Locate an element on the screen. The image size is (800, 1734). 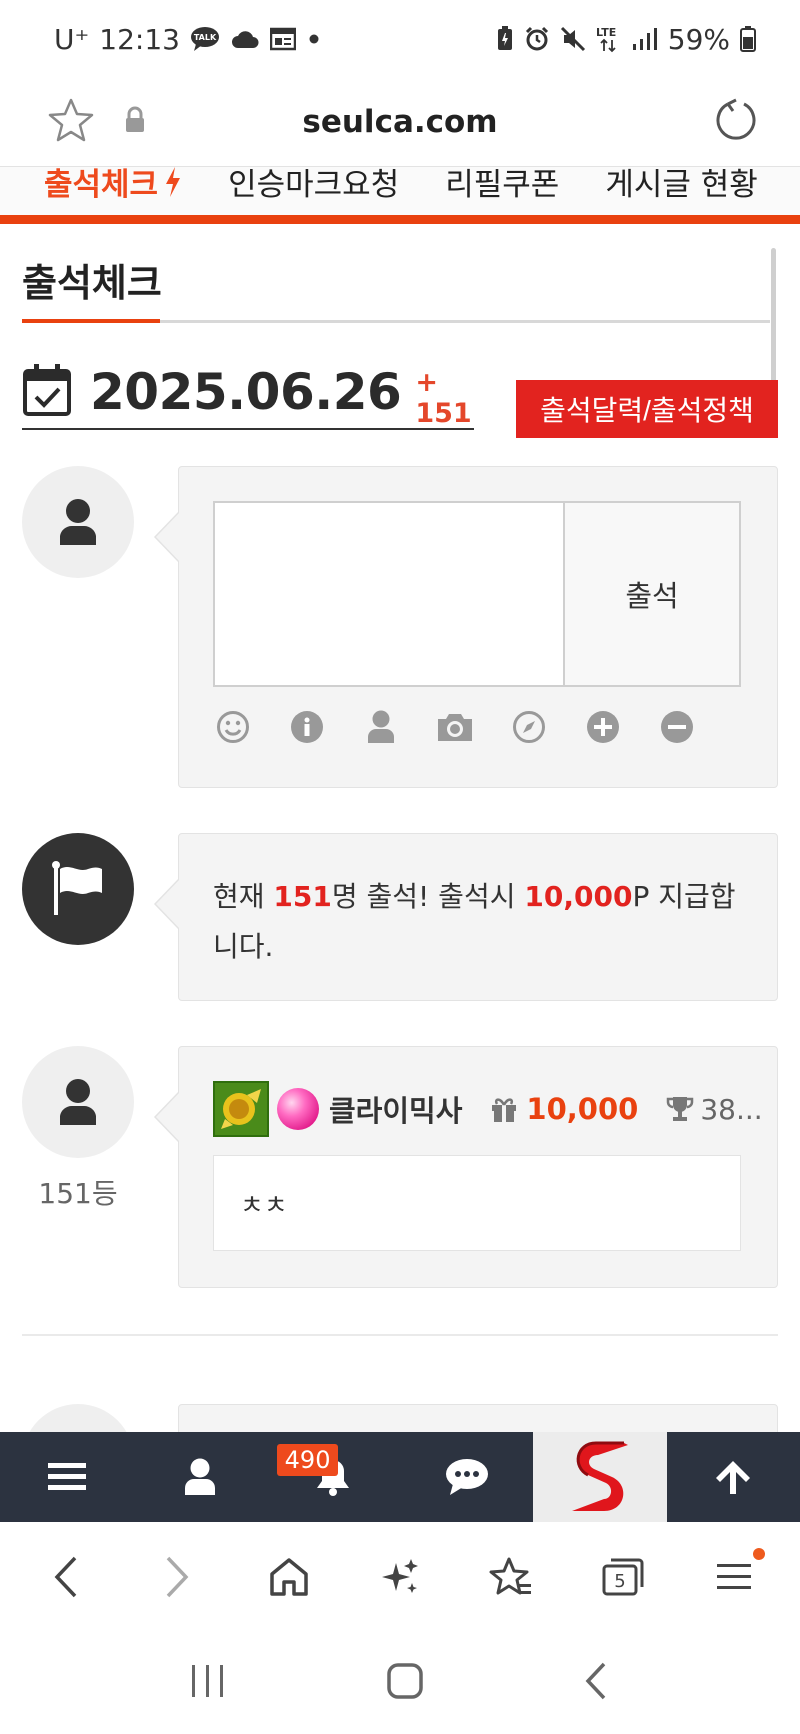
back-nav-button is located at coordinates (597, 1683).